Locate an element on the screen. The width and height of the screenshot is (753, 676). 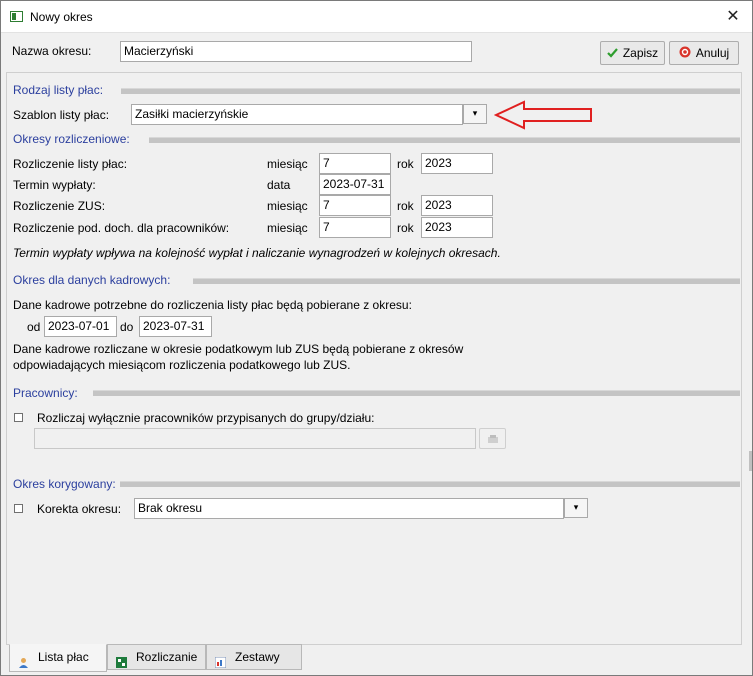
tab-label: Lista płac is located at coordinates (63, 657).